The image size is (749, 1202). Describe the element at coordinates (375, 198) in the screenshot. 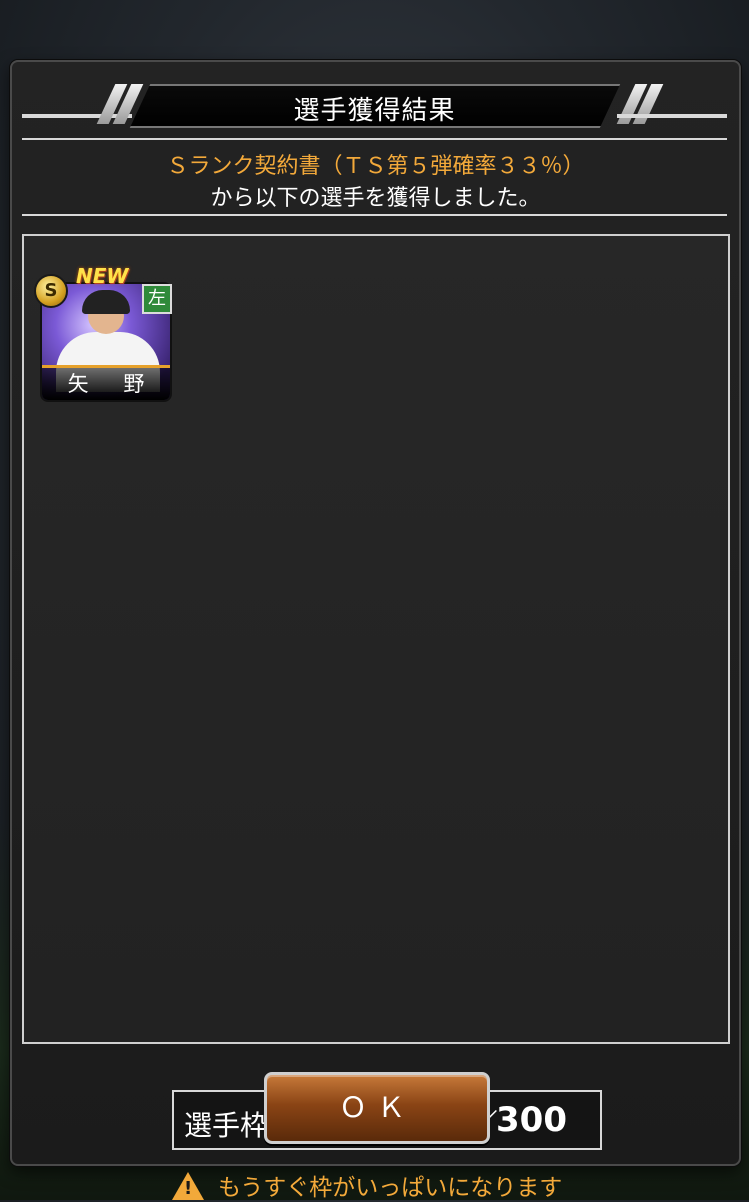

I see `result-message-text: から以下の選手を獲得しました。` at that location.